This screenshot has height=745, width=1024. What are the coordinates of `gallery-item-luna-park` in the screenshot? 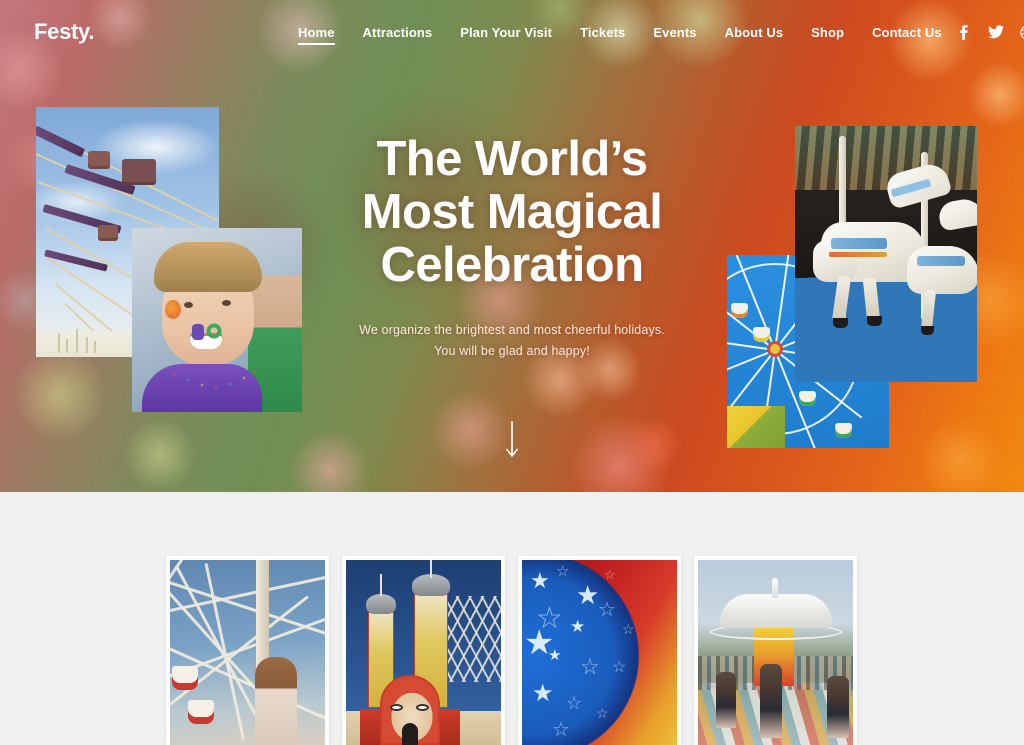 It's located at (423, 650).